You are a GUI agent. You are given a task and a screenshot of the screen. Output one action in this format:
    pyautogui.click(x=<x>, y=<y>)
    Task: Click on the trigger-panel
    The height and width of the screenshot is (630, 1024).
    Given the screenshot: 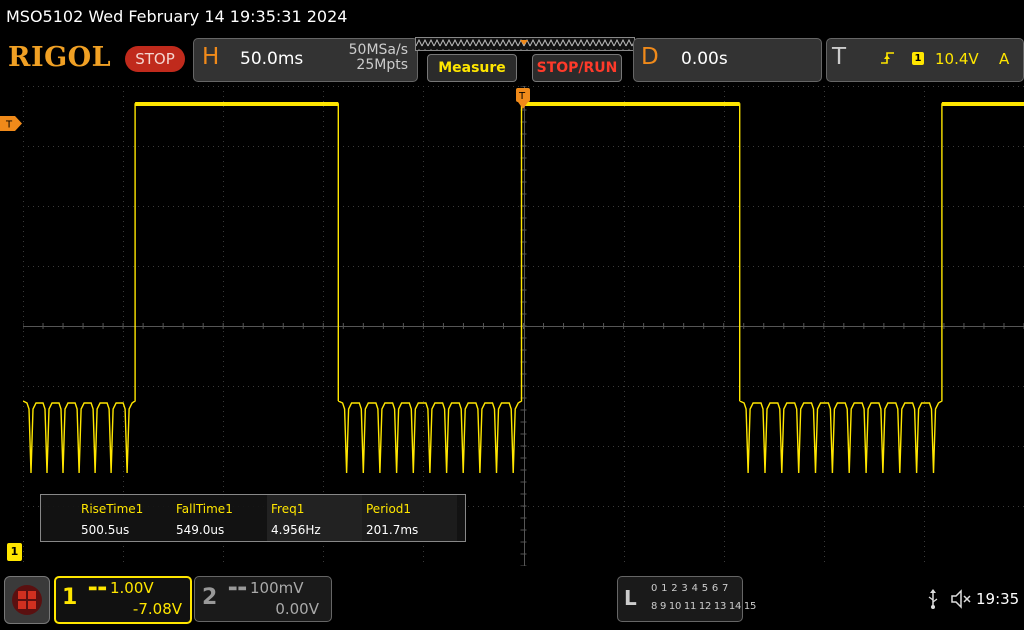 What is the action you would take?
    pyautogui.click(x=925, y=60)
    